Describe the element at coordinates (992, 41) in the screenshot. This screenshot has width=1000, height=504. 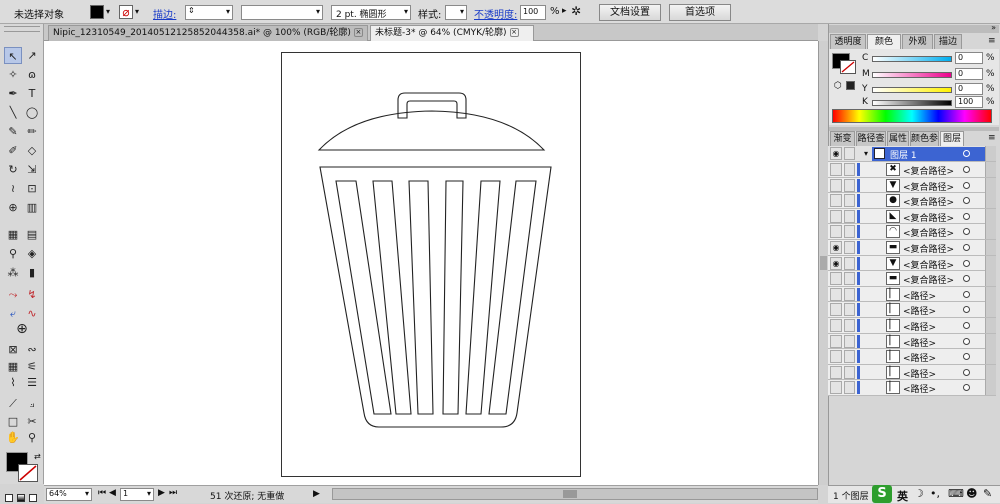
I see `panel-menu-icon: ≡` at that location.